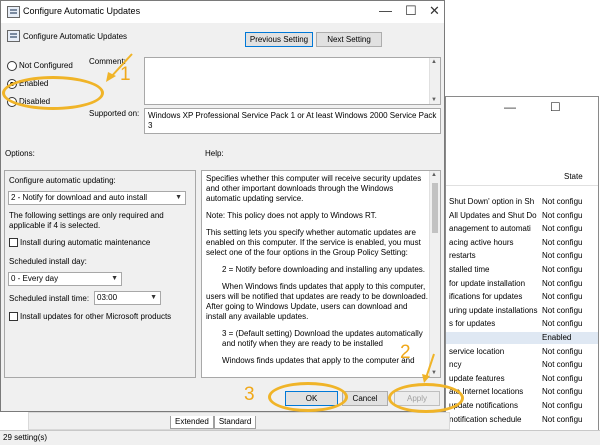 This screenshot has width=600, height=445. Describe the element at coordinates (522, 406) in the screenshot. I see `policy-row: update notifications Not configu` at that location.